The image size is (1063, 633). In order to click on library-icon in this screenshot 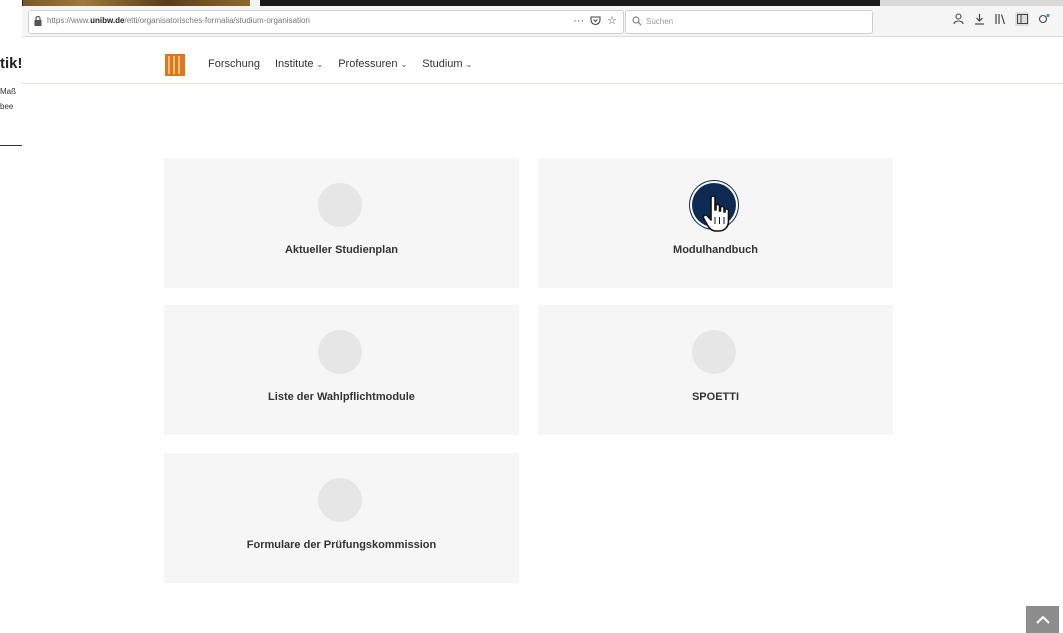, I will do `click(1000, 19)`.